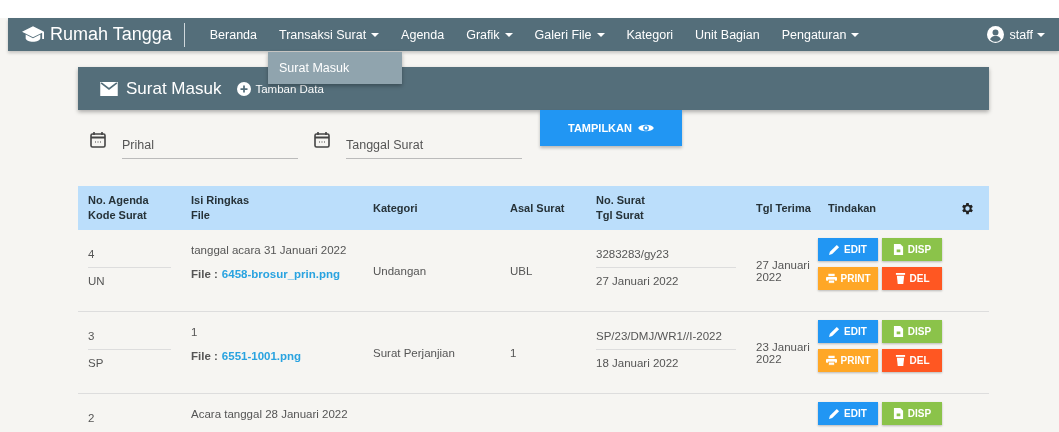  What do you see at coordinates (434, 142) in the screenshot?
I see `input-field: Tanggal Surat` at bounding box center [434, 142].